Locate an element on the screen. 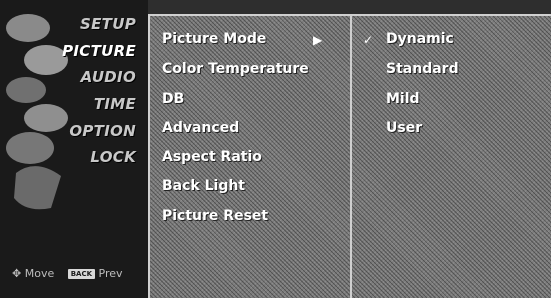  footer-hints: ✥ Move BACK Prev is located at coordinates (67, 273).